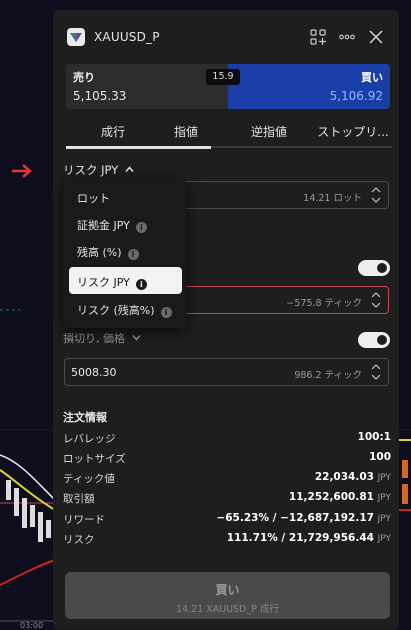  I want to click on stop-loss-value: 5008.30, so click(94, 372).